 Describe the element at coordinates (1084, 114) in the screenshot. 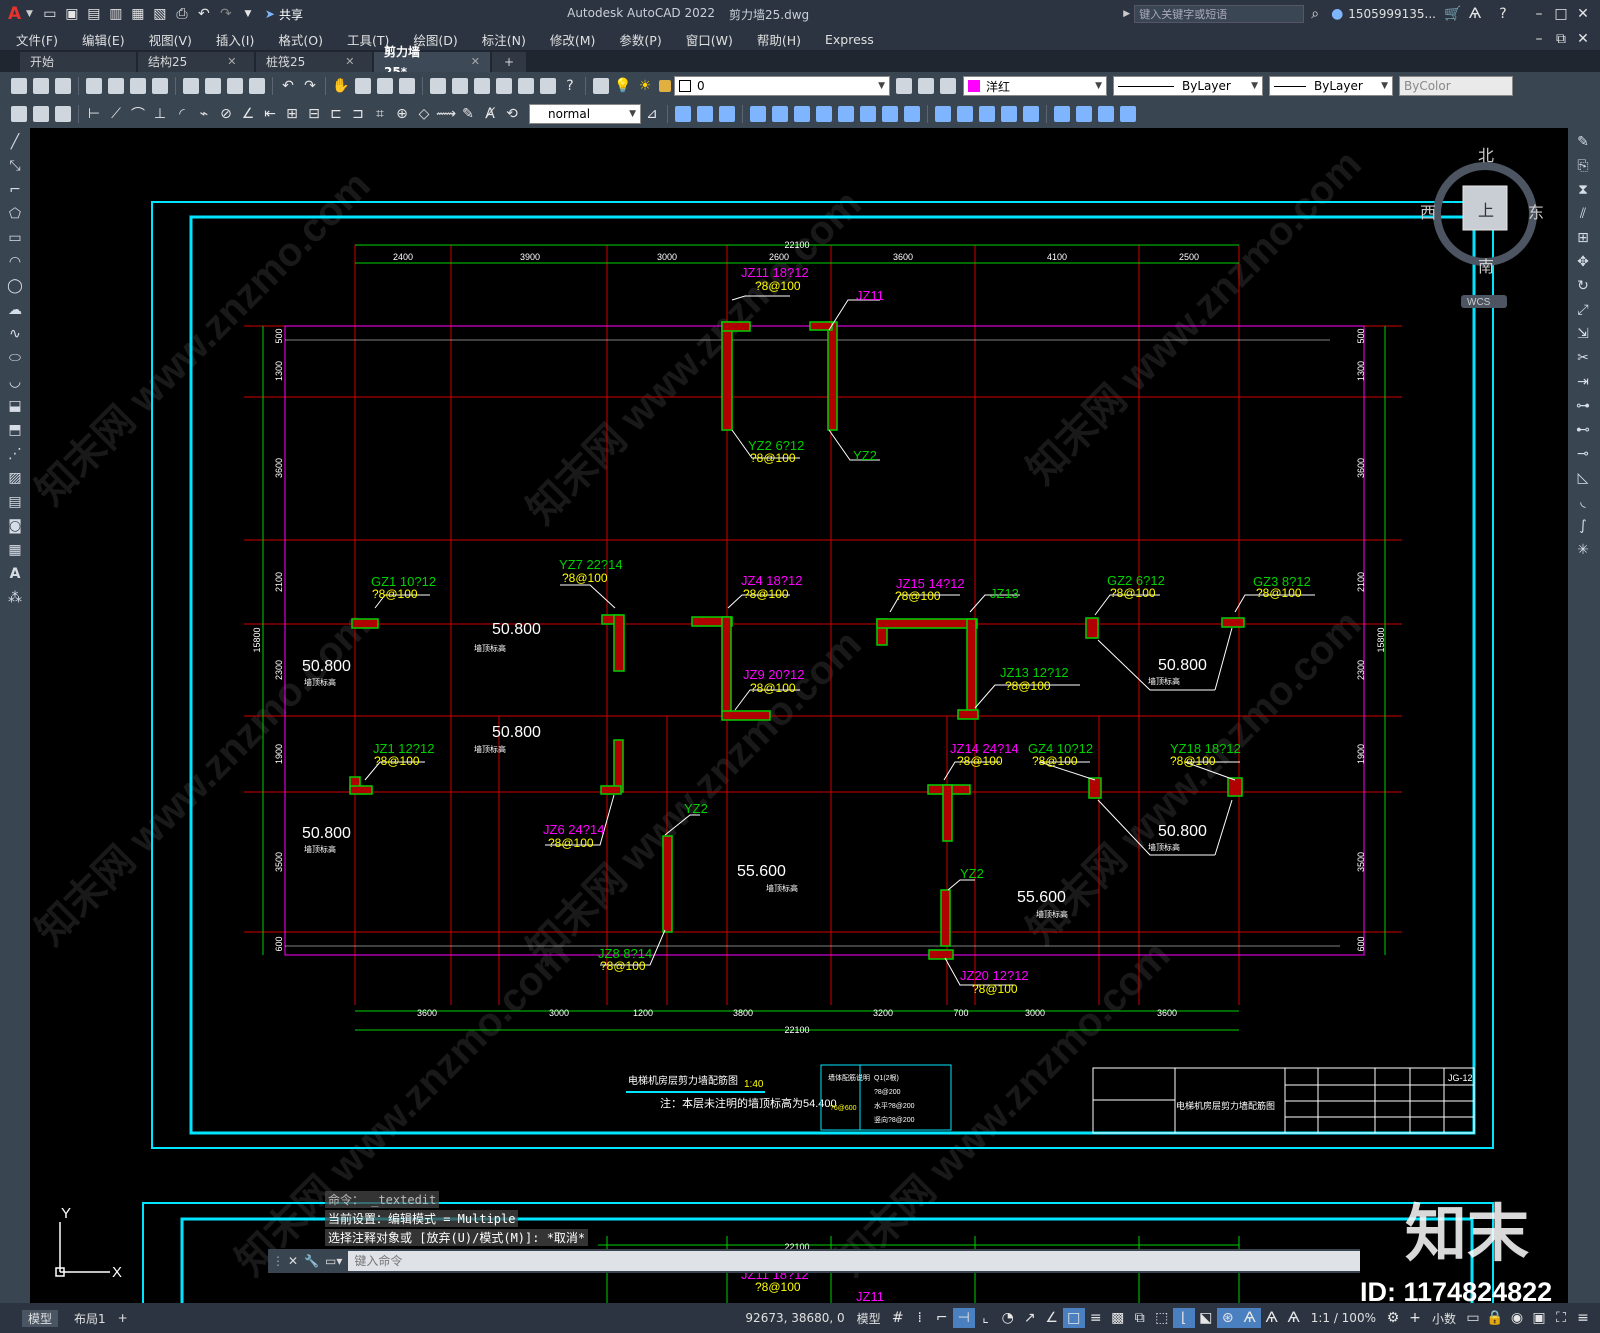

I see `make-block-icon` at that location.